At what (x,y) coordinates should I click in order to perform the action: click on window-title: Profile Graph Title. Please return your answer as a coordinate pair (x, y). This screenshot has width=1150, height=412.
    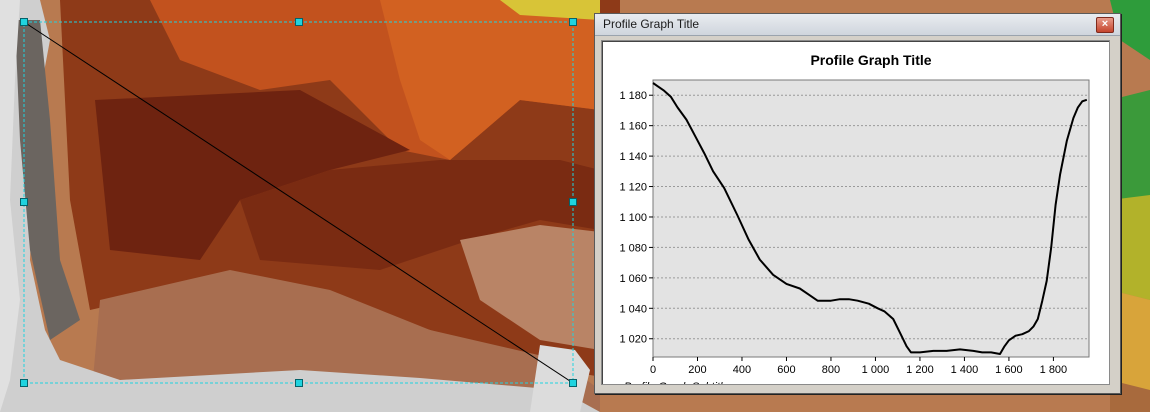
    Looking at the image, I should click on (651, 24).